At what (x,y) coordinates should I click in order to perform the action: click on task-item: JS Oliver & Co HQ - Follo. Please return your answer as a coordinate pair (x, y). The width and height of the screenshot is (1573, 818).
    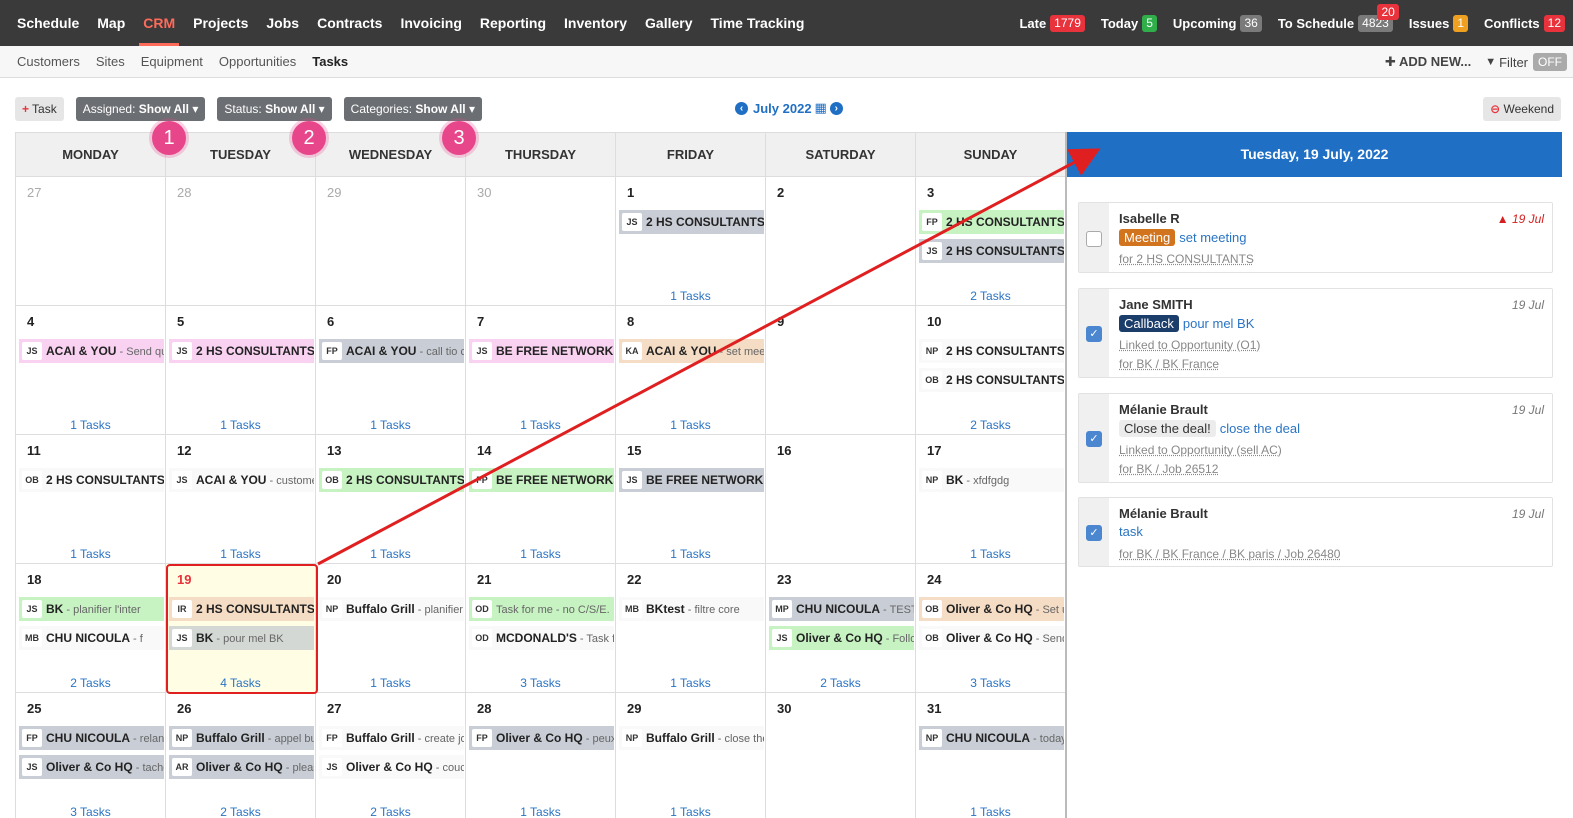
    Looking at the image, I should click on (841, 638).